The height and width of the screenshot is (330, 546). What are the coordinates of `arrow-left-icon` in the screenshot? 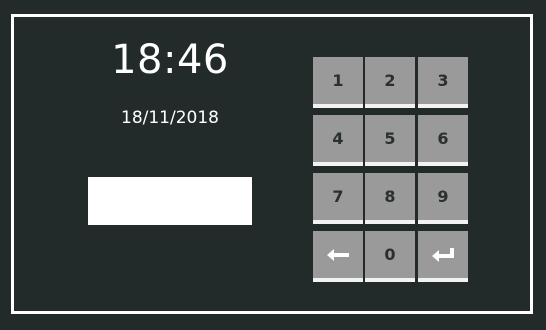 It's located at (338, 254).